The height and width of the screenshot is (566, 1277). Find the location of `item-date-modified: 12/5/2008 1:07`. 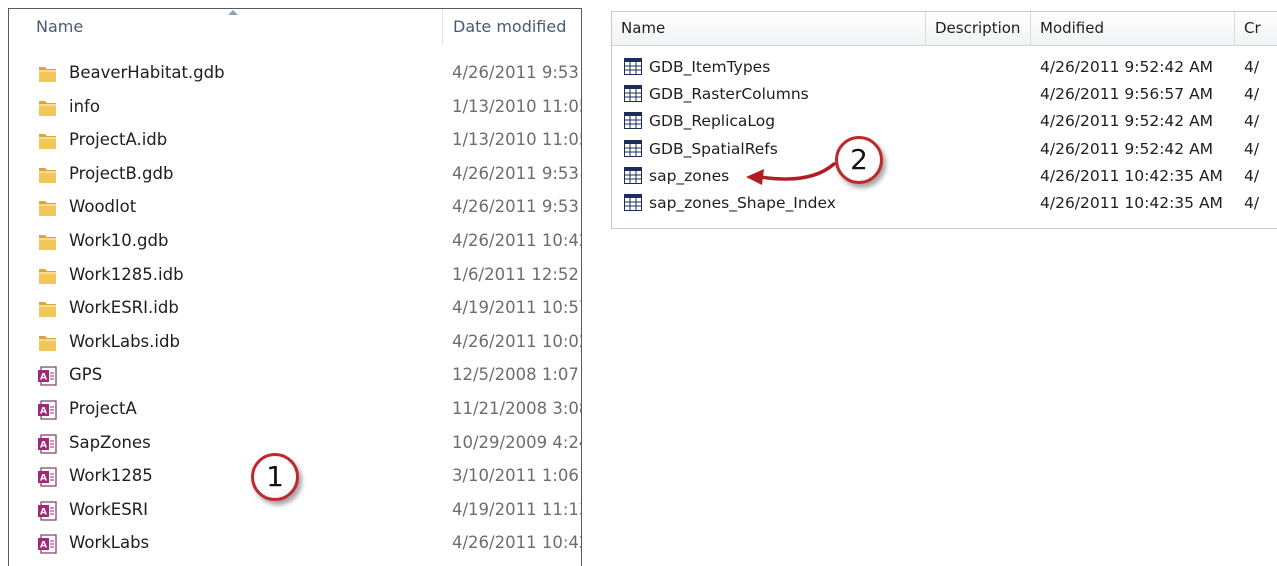

item-date-modified: 12/5/2008 1:07 is located at coordinates (515, 375).